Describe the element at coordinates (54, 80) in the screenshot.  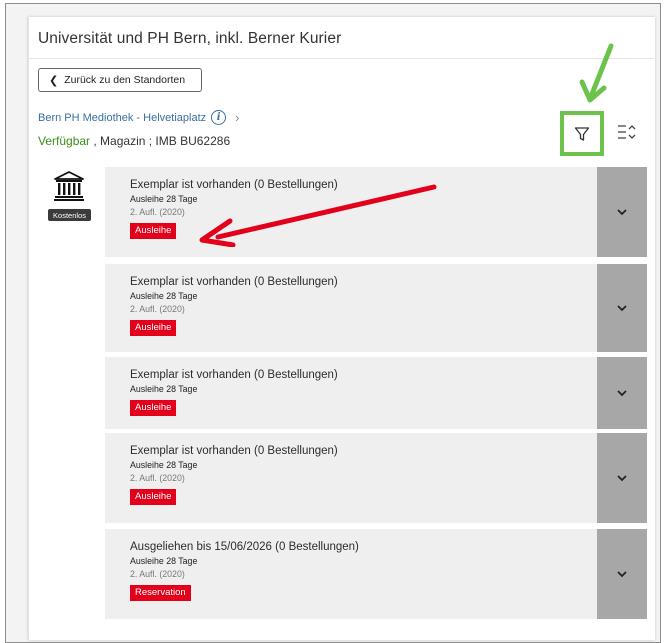
I see `chevron-left-icon: ❮` at that location.